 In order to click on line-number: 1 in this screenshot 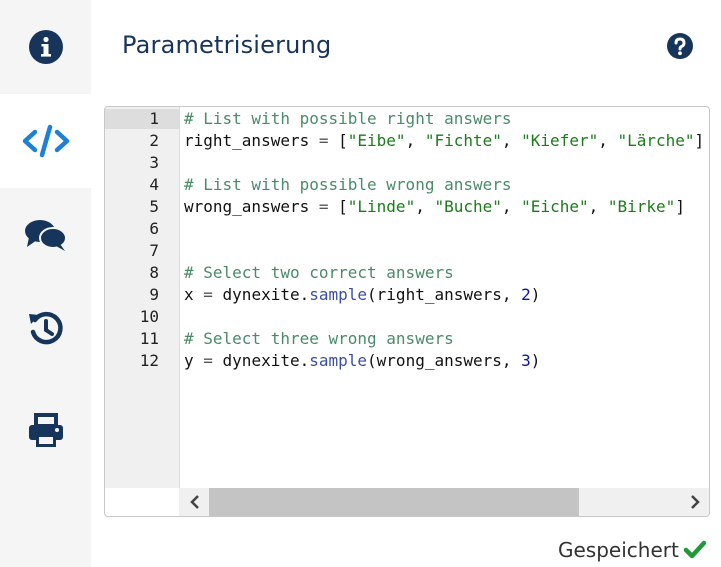, I will do `click(154, 118)`.